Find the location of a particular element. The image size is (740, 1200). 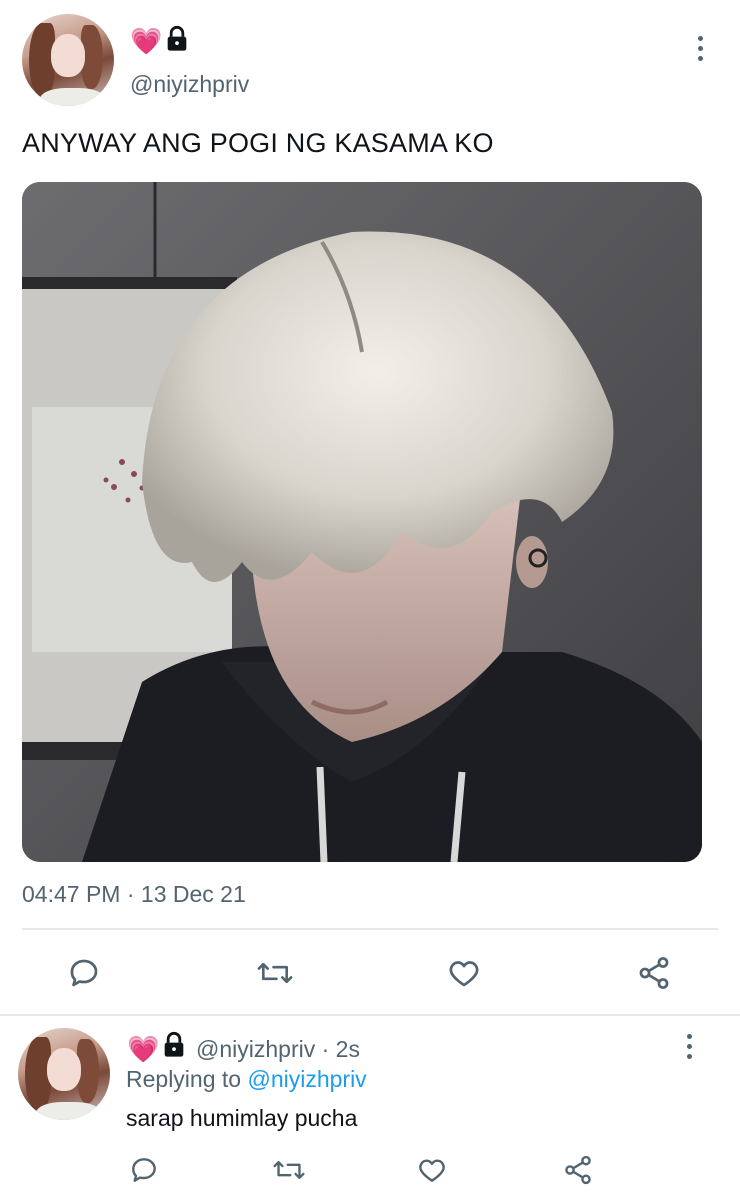

tweet-time: 04:47 PM is located at coordinates (71, 894).